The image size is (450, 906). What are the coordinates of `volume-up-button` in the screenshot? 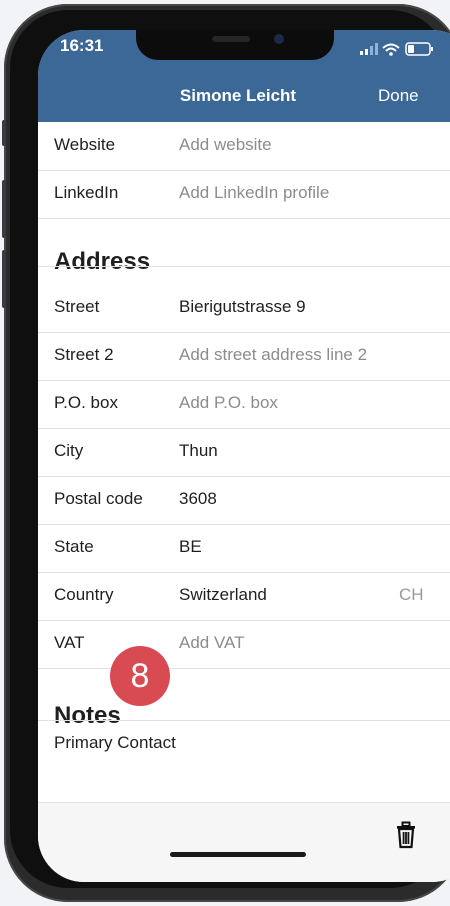 It's located at (4, 209).